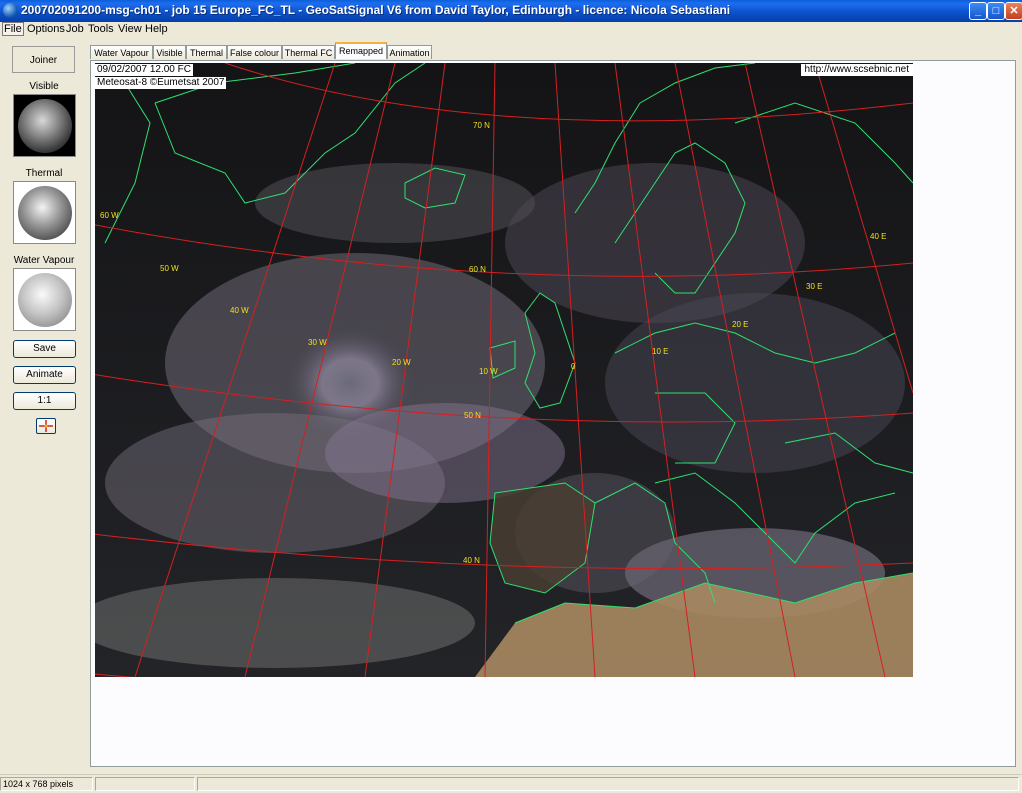 The width and height of the screenshot is (1022, 793). I want to click on visible-thumb-label: Visible, so click(44, 86).